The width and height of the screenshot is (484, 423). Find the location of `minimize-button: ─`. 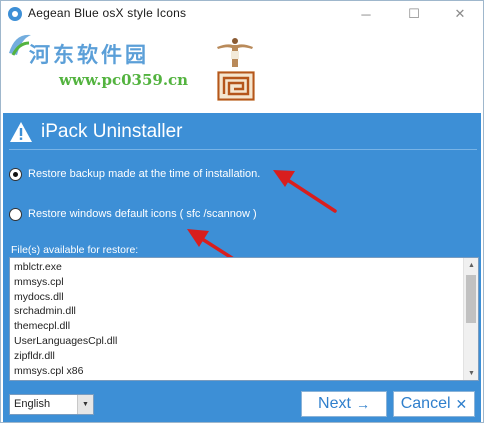

minimize-button: ─ is located at coordinates (366, 14).